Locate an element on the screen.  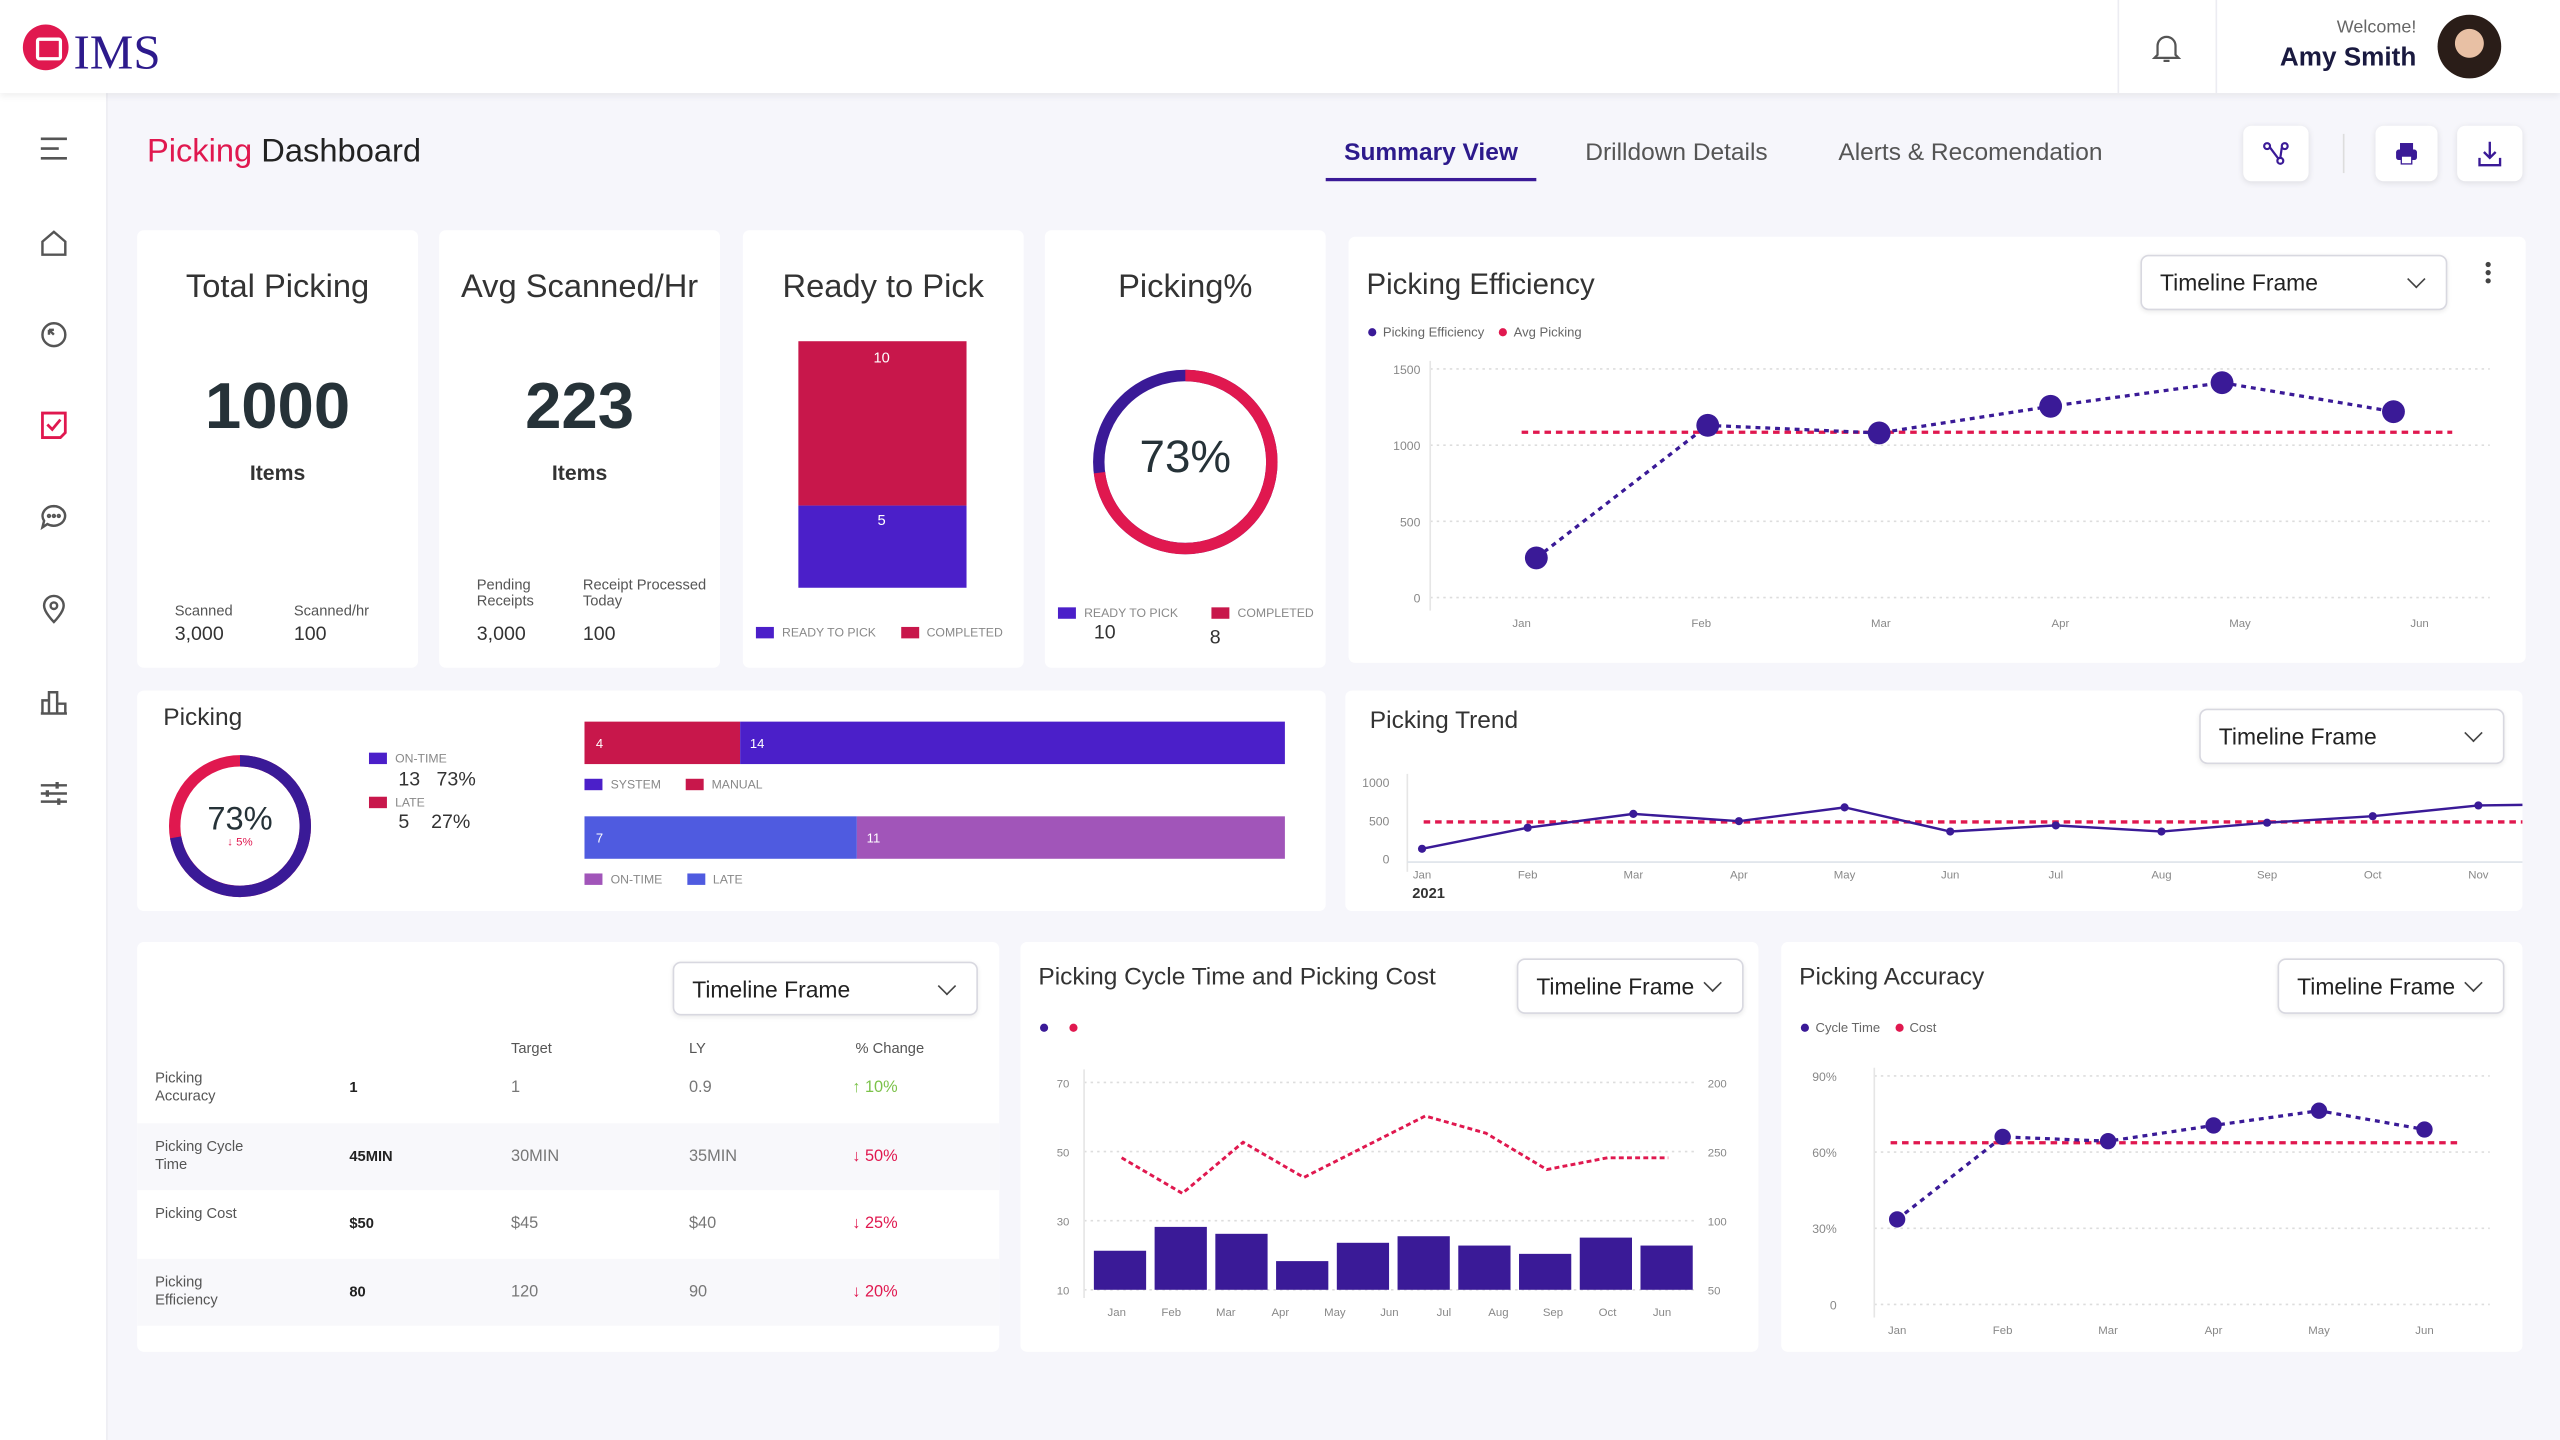
user-name: Amy Smith is located at coordinates (2348, 58).